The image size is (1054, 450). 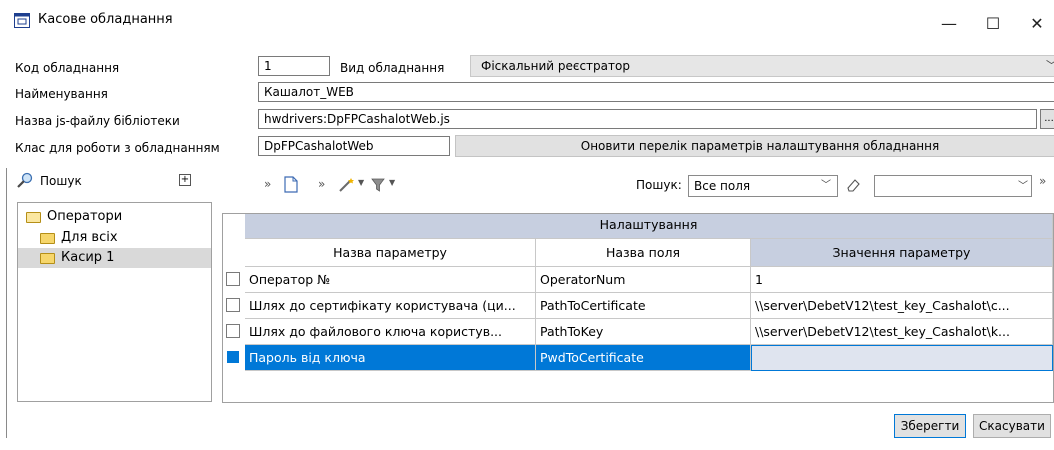 What do you see at coordinates (949, 23) in the screenshot?
I see `minimize-button: —` at bounding box center [949, 23].